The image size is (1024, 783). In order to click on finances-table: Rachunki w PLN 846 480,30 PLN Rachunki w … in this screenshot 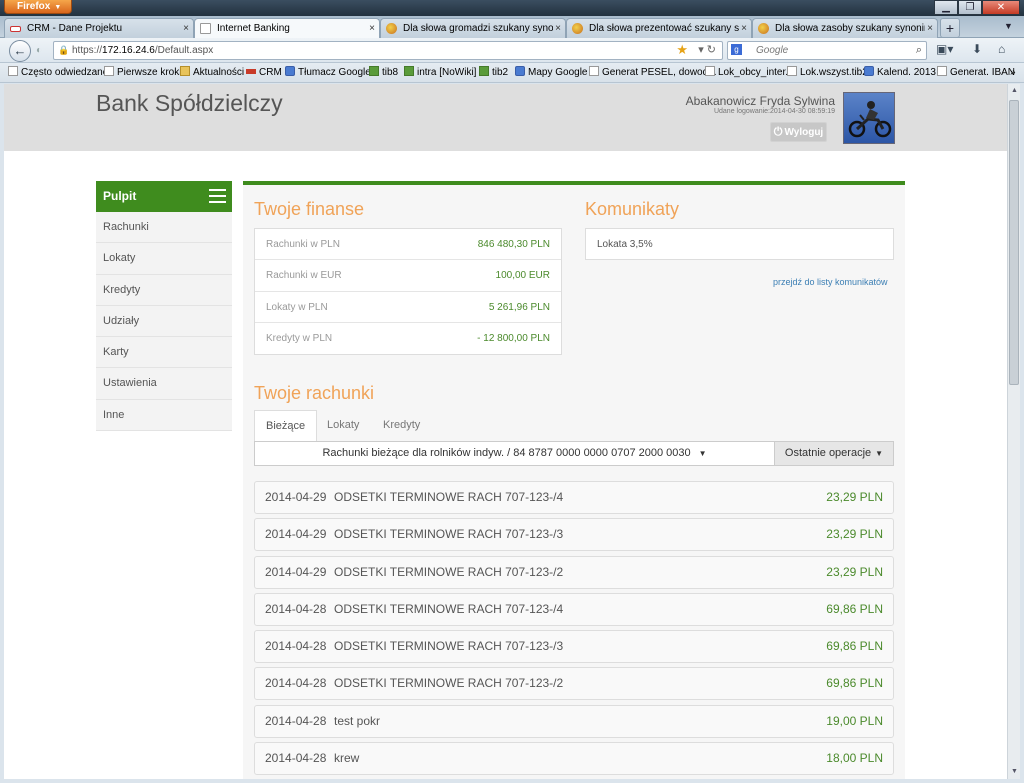, I will do `click(408, 292)`.